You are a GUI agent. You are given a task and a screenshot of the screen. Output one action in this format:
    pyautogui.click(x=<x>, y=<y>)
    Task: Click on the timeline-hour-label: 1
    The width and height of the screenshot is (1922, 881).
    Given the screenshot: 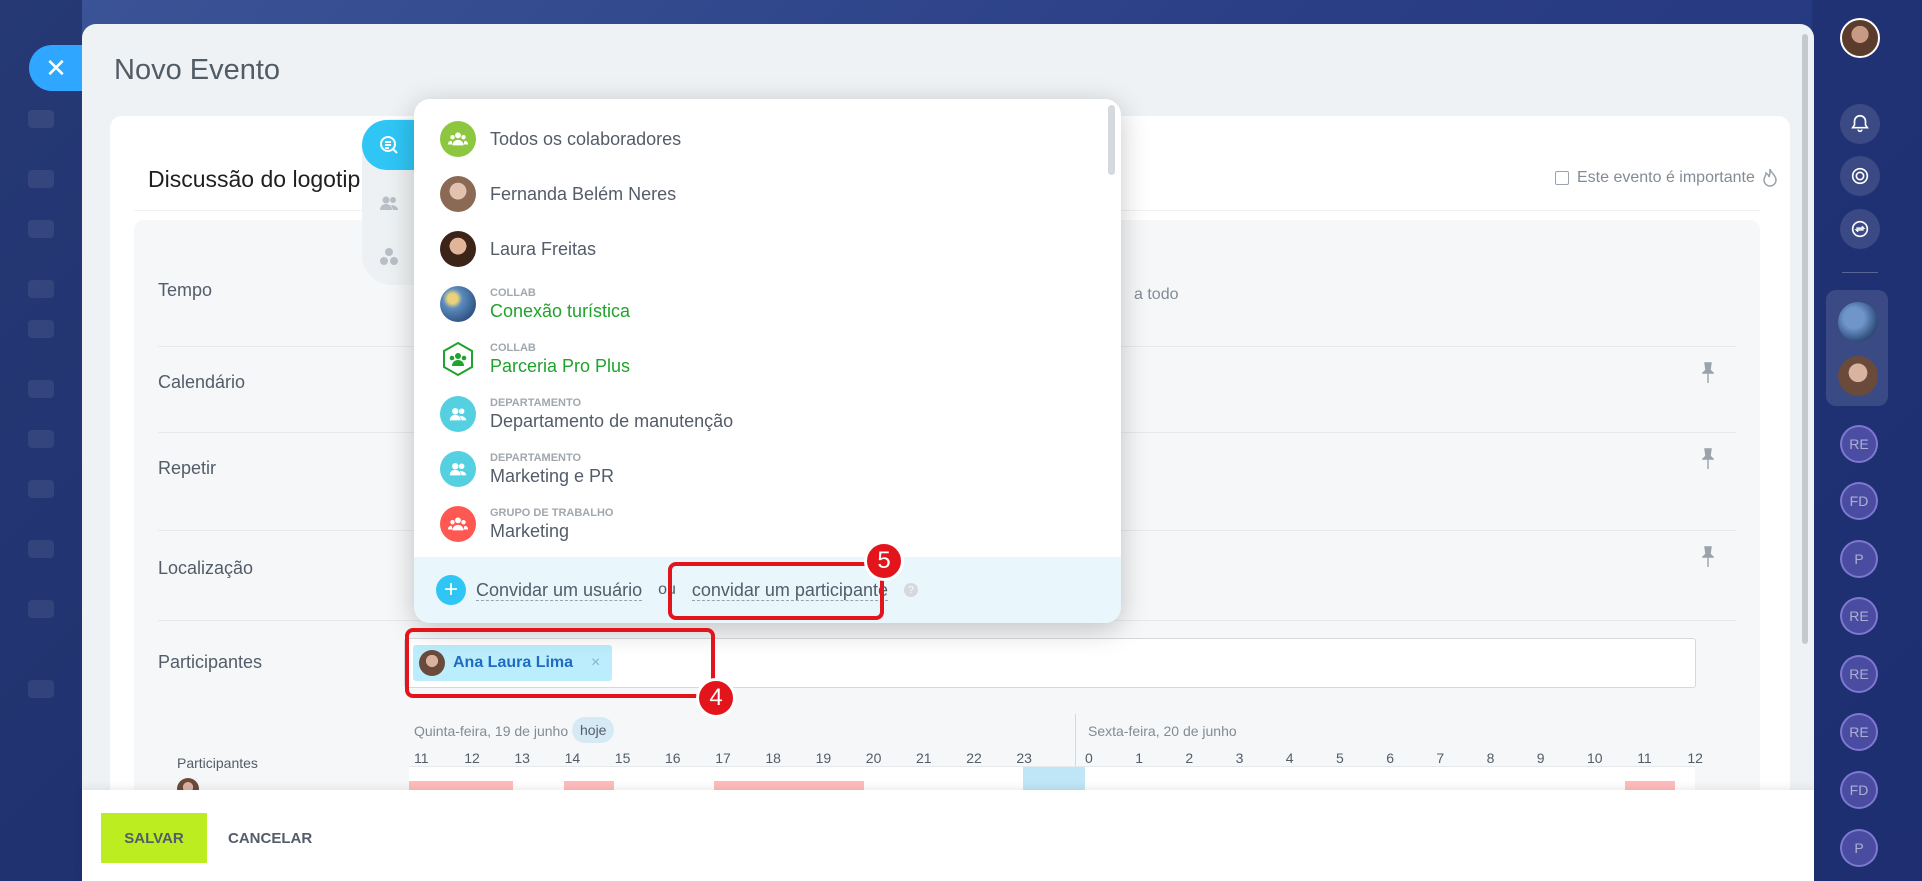 What is the action you would take?
    pyautogui.click(x=1139, y=758)
    